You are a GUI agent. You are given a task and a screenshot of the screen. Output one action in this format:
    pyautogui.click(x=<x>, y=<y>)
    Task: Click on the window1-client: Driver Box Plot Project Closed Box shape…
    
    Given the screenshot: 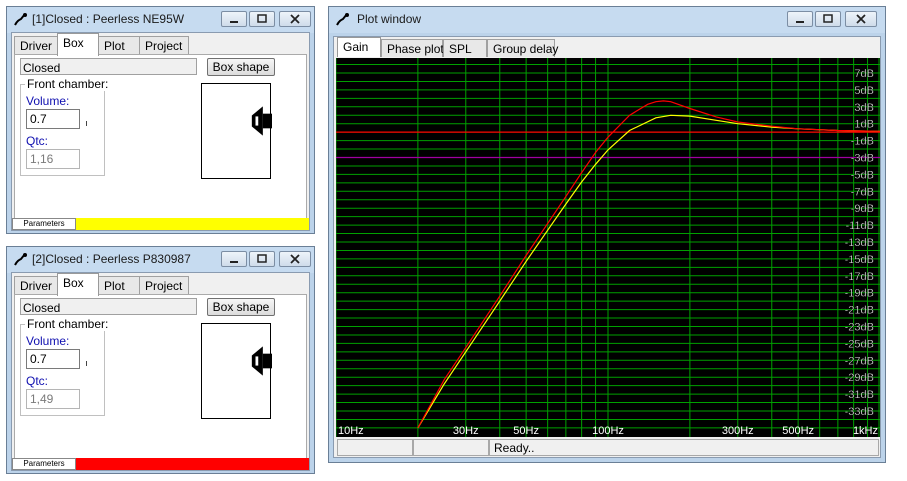 What is the action you would take?
    pyautogui.click(x=160, y=131)
    